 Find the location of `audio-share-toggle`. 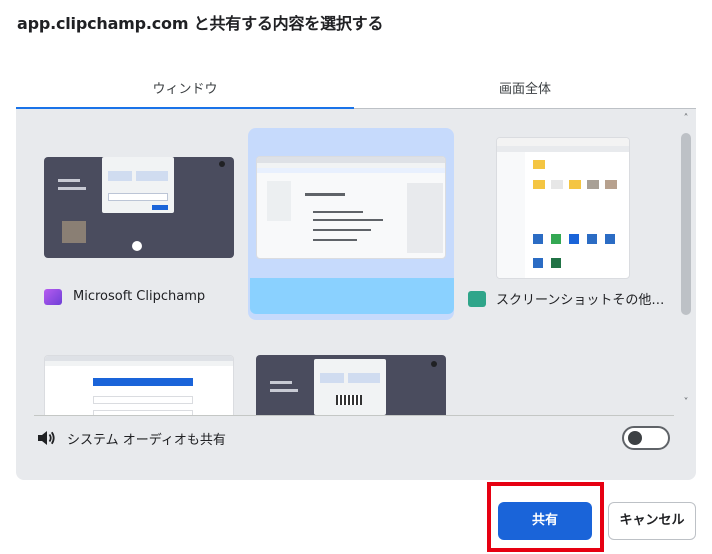

audio-share-toggle is located at coordinates (646, 438).